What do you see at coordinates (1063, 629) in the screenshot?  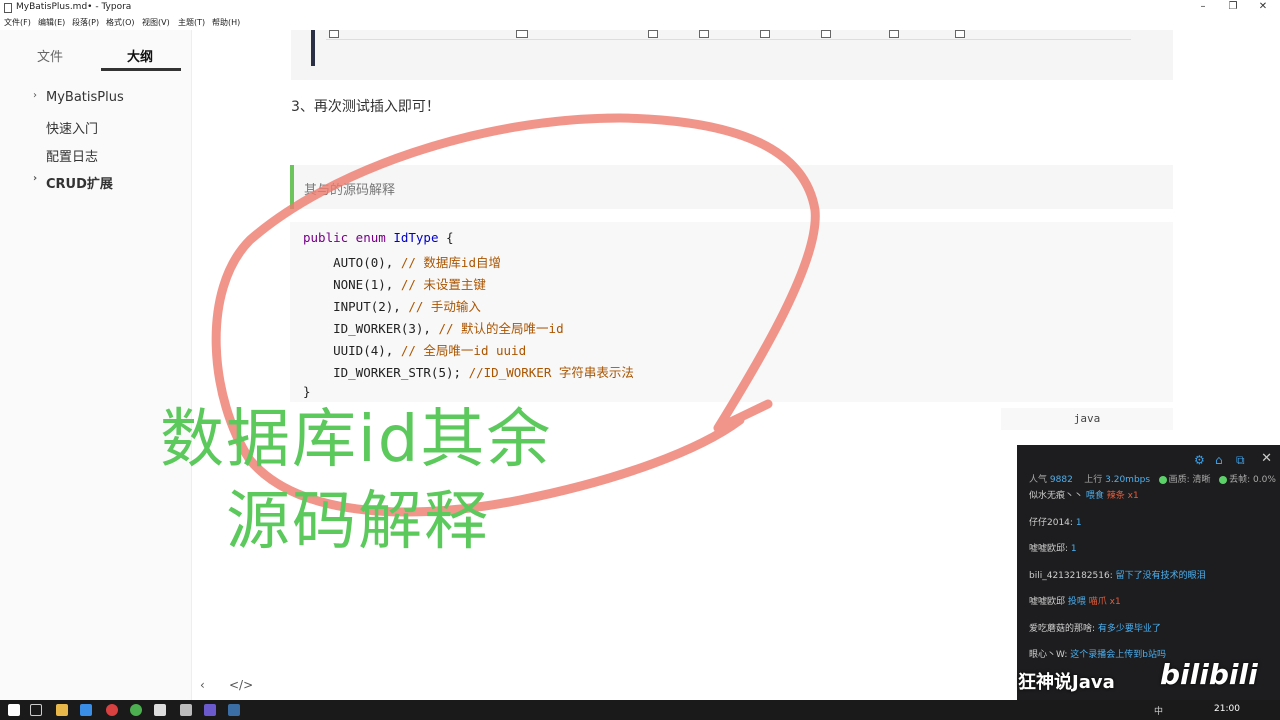 I see `chat-username: 爱吃蘑菇的那啥:` at bounding box center [1063, 629].